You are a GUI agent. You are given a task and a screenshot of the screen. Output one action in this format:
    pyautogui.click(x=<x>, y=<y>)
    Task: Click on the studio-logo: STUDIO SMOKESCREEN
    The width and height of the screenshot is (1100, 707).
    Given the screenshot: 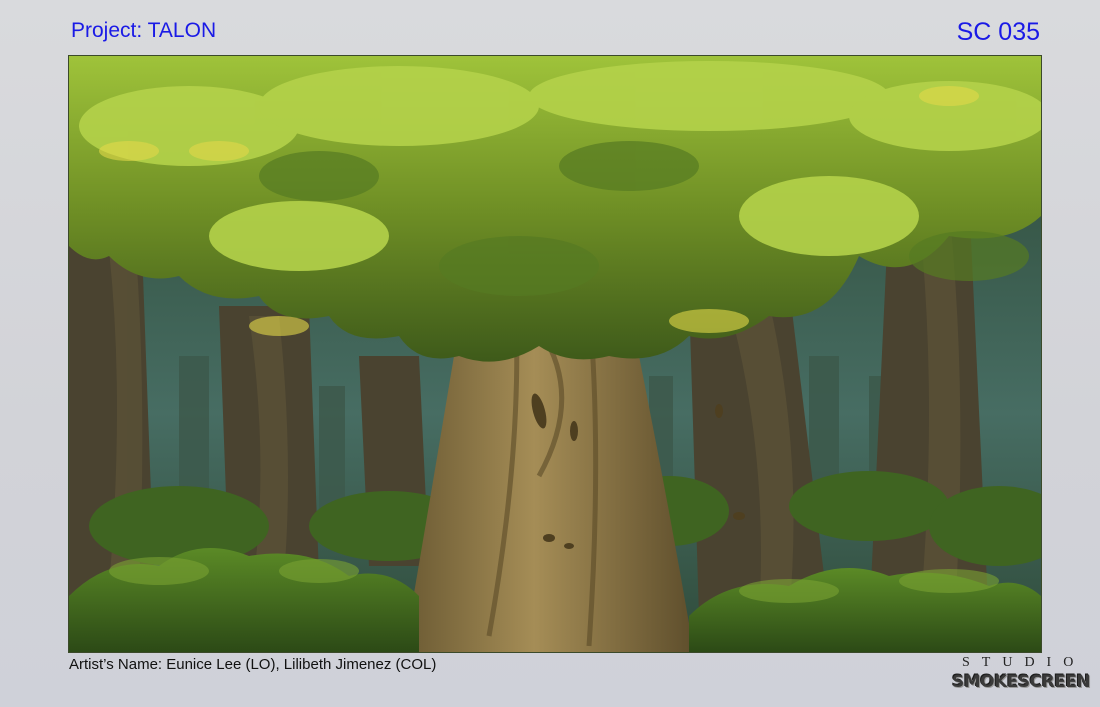 What is the action you would take?
    pyautogui.click(x=1021, y=677)
    